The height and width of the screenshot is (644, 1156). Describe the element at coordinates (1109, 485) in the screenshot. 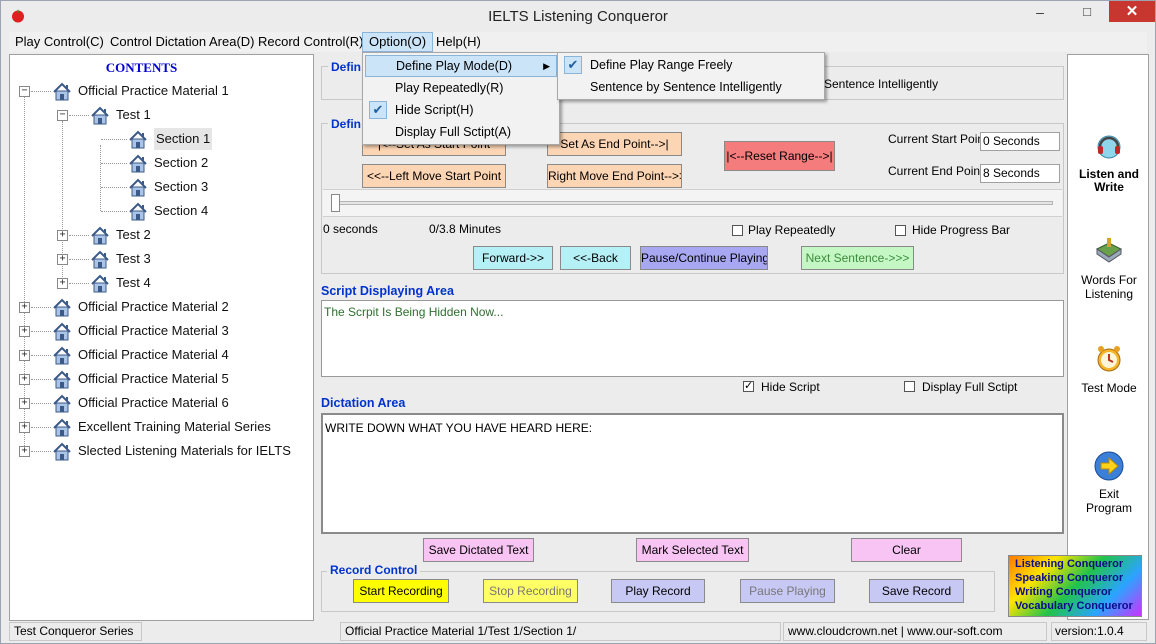

I see `exit-program-button: Exit Program` at that location.